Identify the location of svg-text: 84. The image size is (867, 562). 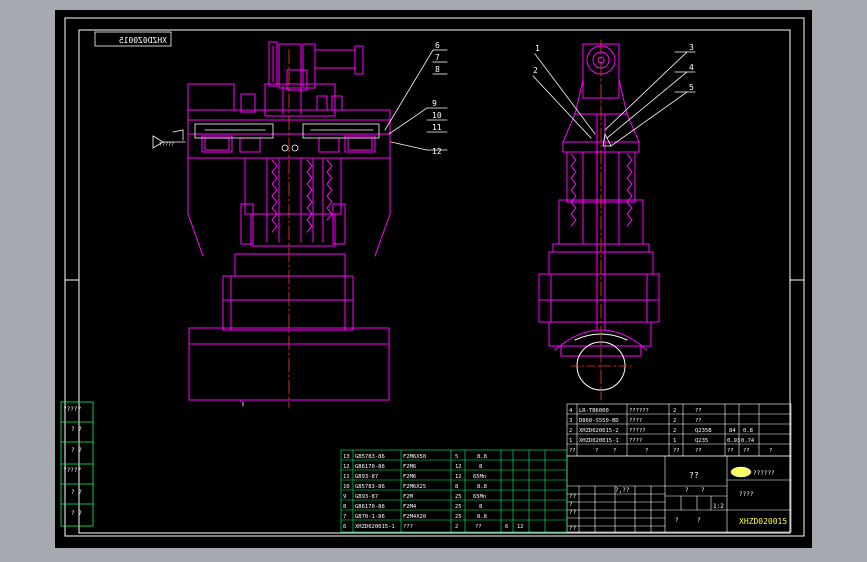
(732, 431).